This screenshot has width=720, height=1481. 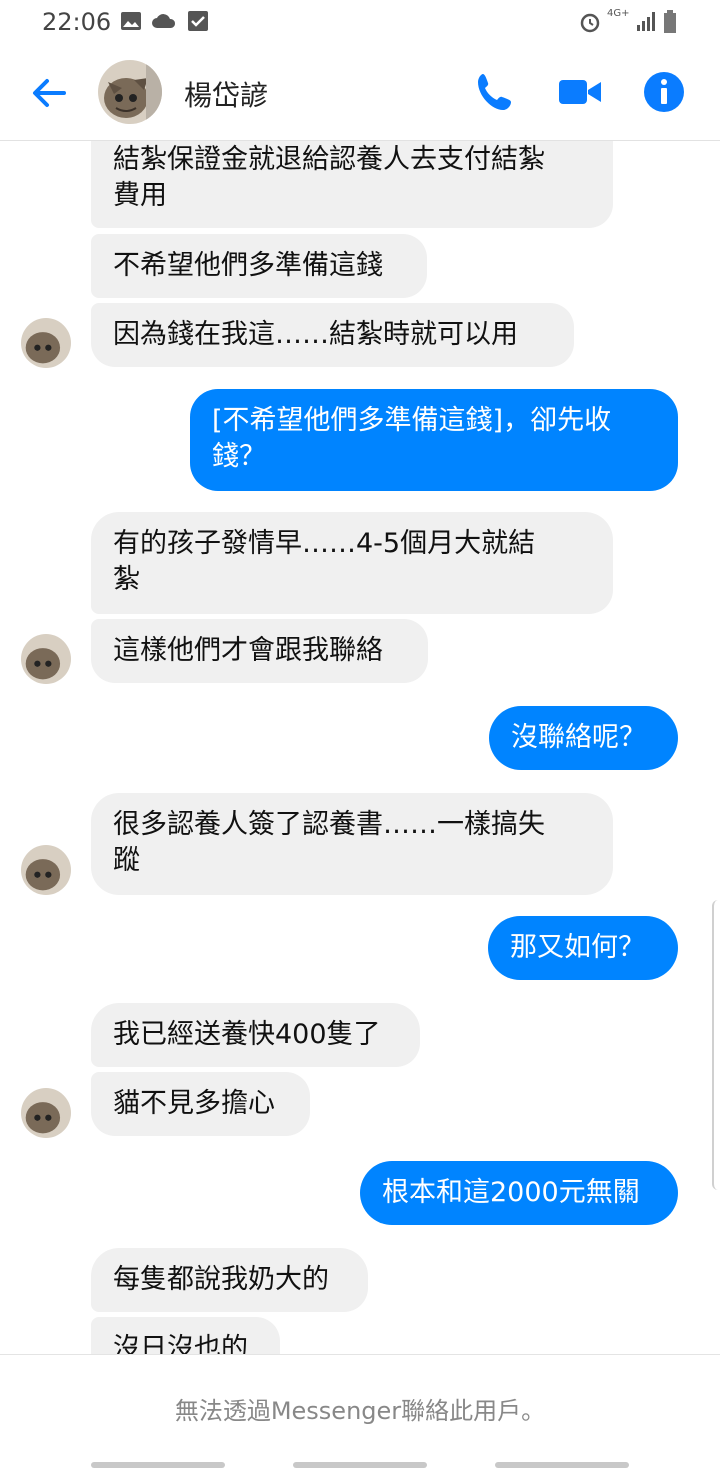 What do you see at coordinates (158, 1465) in the screenshot?
I see `nav-recent-button` at bounding box center [158, 1465].